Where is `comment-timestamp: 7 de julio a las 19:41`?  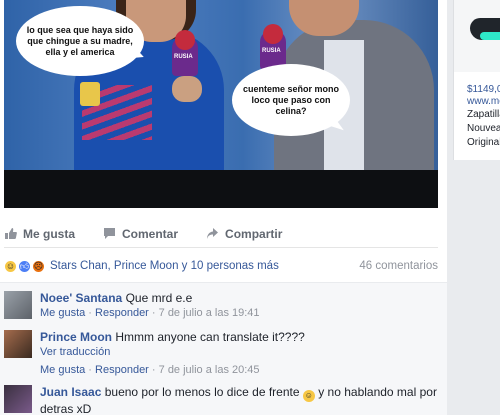
comment-timestamp: 7 de julio a las 19:41 is located at coordinates (209, 313).